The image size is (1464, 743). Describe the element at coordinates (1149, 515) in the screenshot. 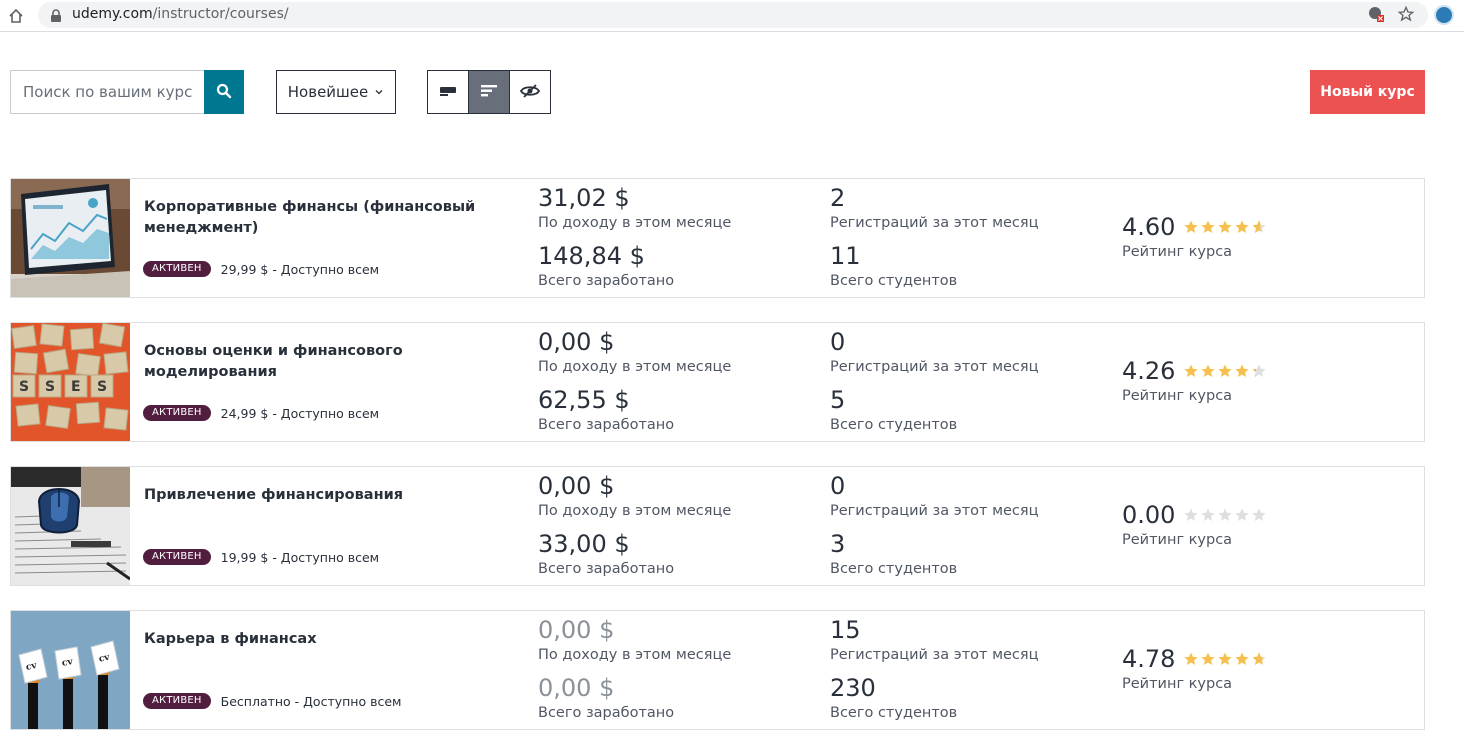

I see `rating-value: 0.00` at that location.